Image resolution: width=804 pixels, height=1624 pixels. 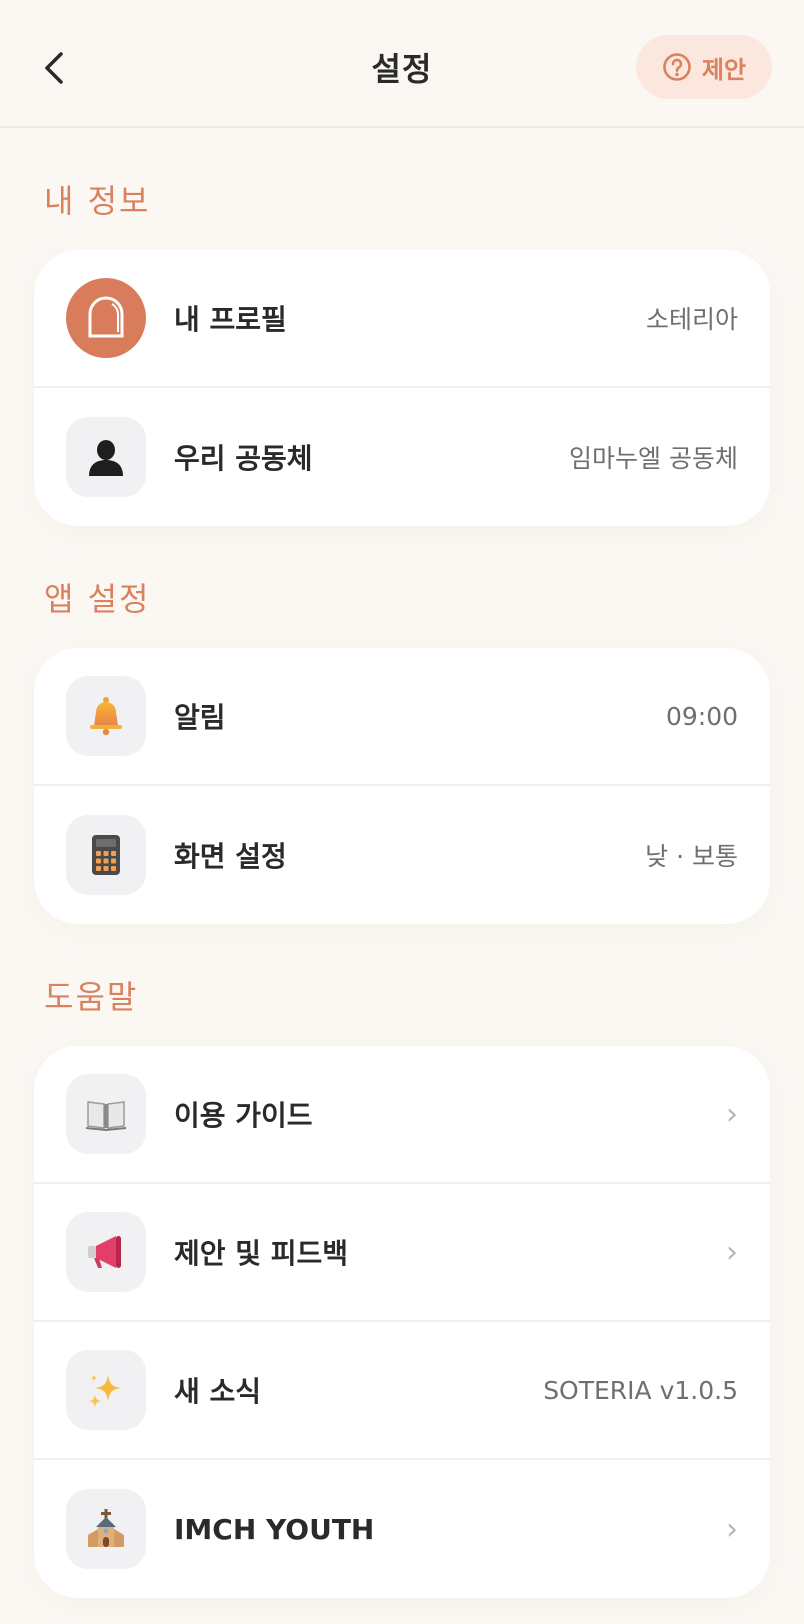 I want to click on suggest-button-label: 제안, so click(x=724, y=69).